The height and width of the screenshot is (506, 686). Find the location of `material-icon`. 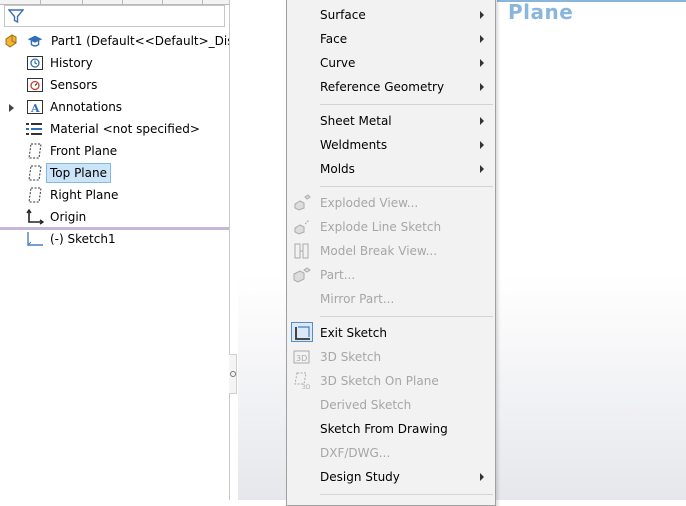

material-icon is located at coordinates (34, 129).